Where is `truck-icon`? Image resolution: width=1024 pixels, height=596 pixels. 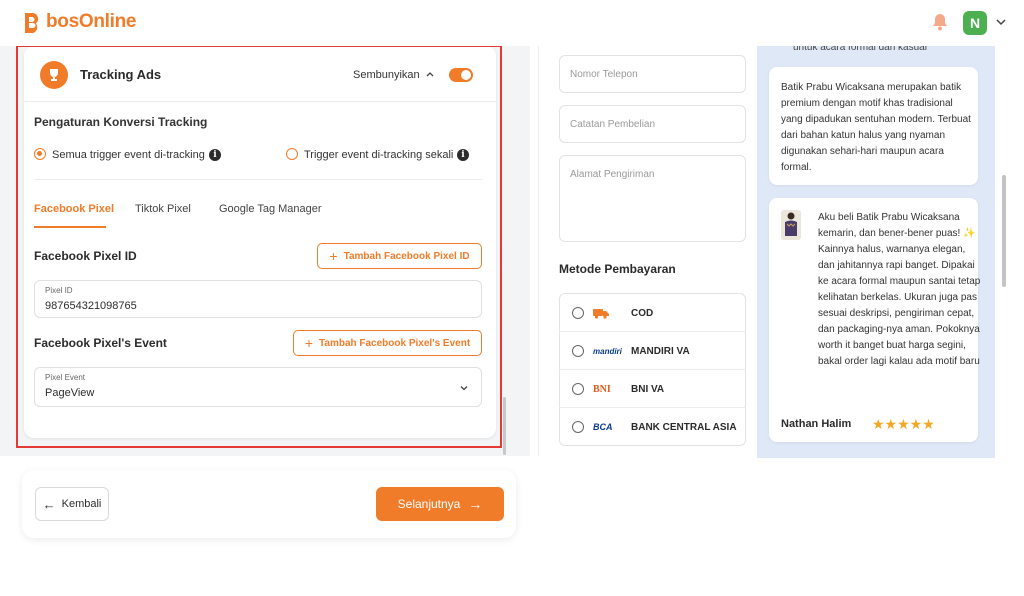 truck-icon is located at coordinates (609, 313).